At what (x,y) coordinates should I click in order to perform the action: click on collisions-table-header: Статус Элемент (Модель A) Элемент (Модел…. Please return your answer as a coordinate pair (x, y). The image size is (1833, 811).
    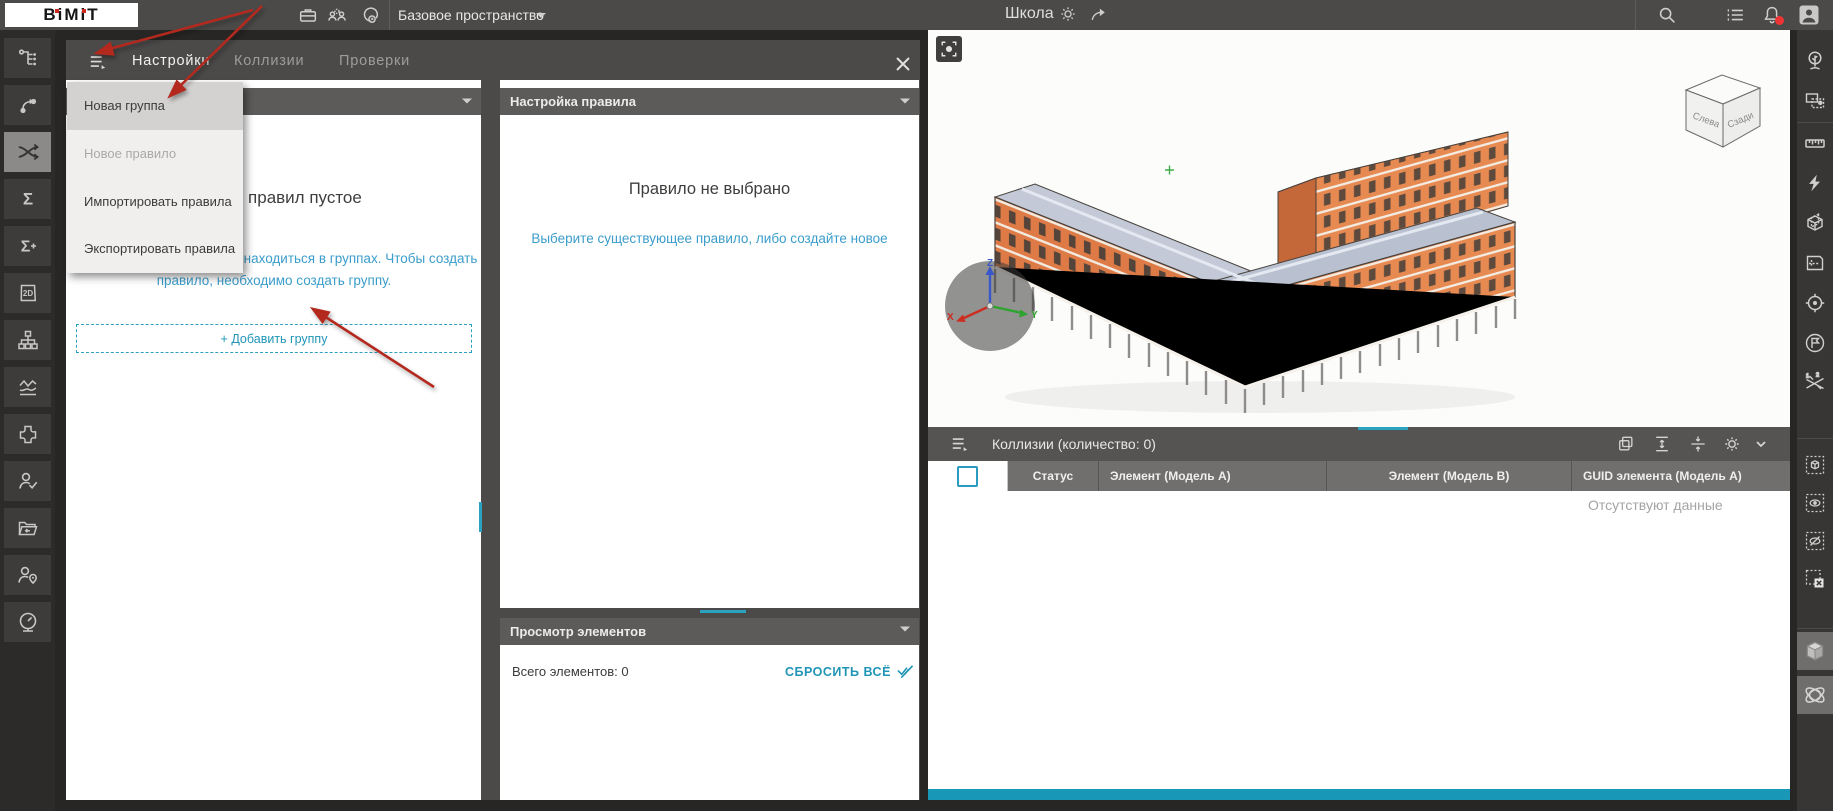
    Looking at the image, I should click on (1359, 476).